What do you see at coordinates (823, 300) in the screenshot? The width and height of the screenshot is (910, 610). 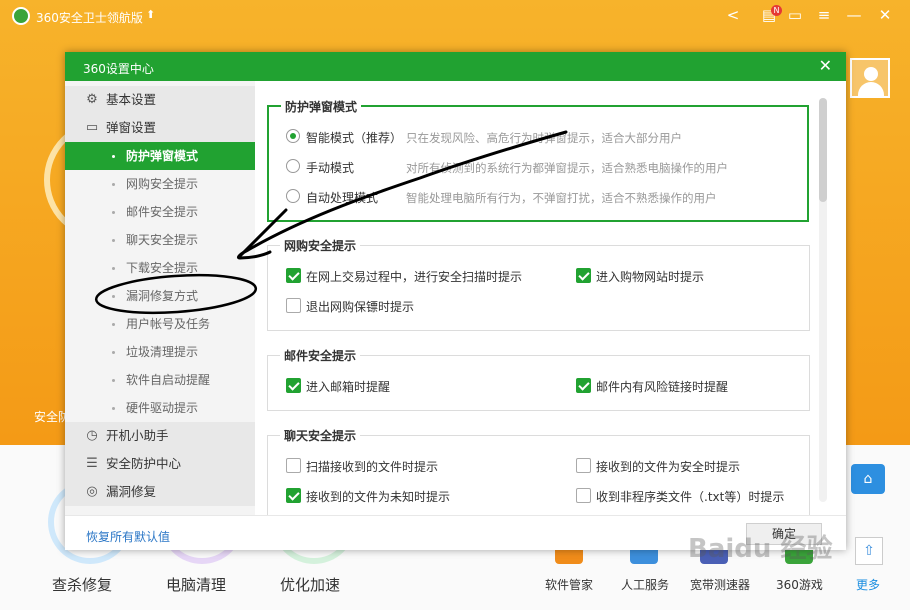 I see `content-scrollbar` at bounding box center [823, 300].